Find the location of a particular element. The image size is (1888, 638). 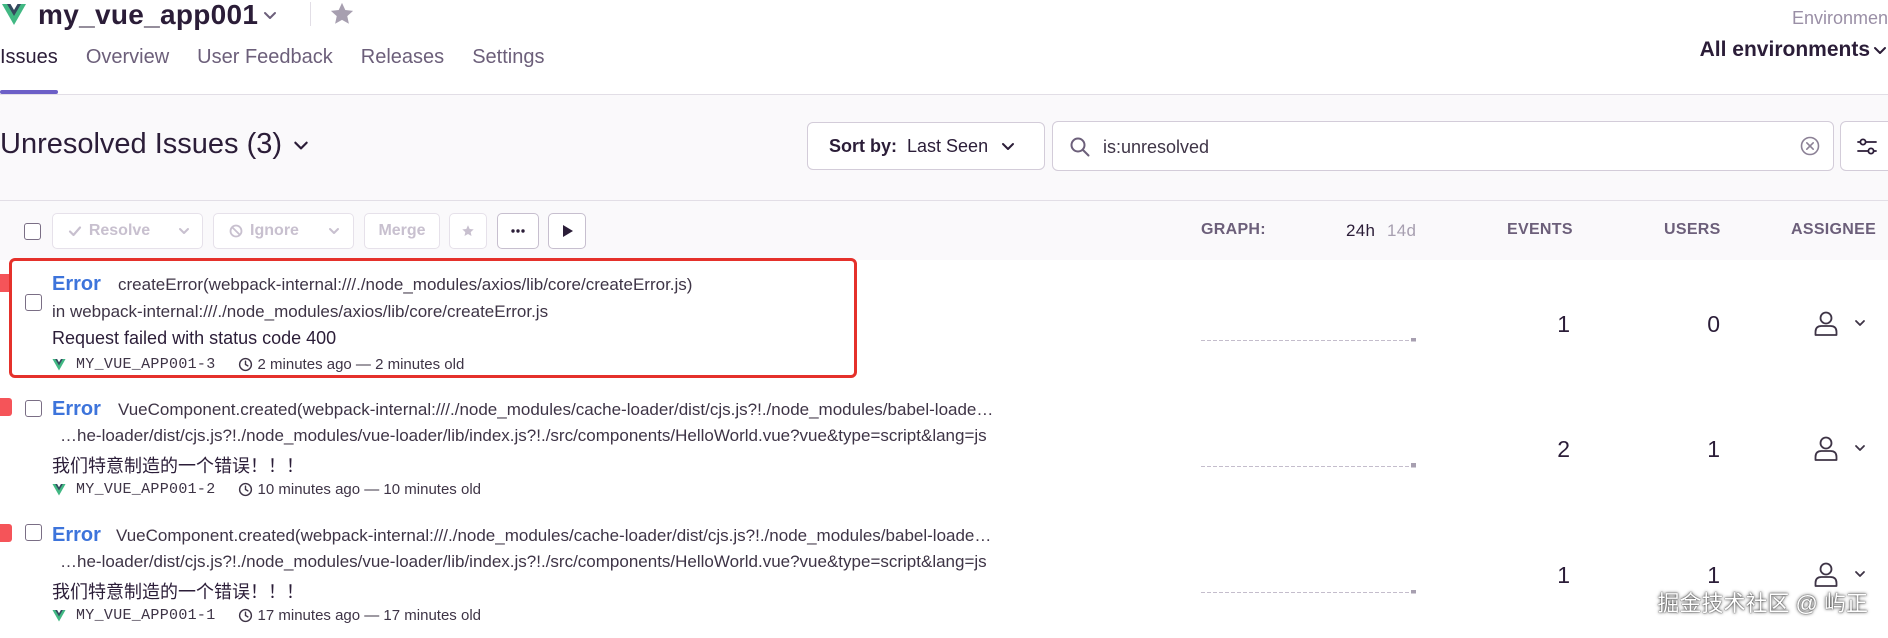

issue-events-count: 2 is located at coordinates (1563, 449).